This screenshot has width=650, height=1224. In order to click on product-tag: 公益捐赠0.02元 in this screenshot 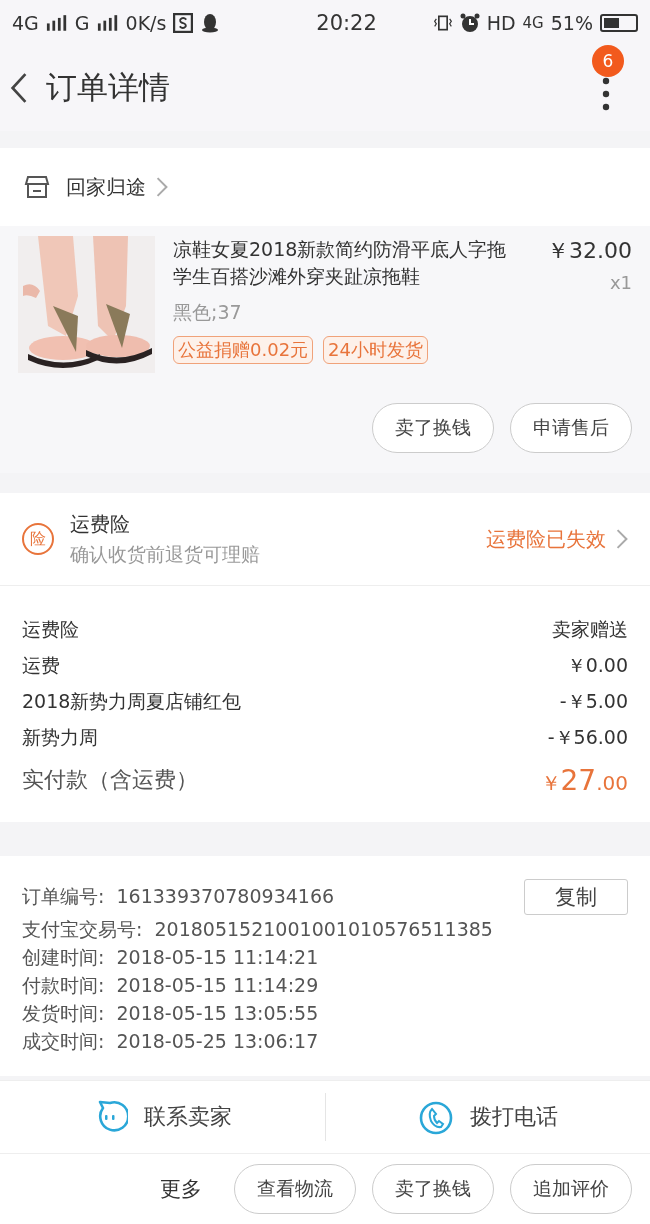, I will do `click(243, 350)`.